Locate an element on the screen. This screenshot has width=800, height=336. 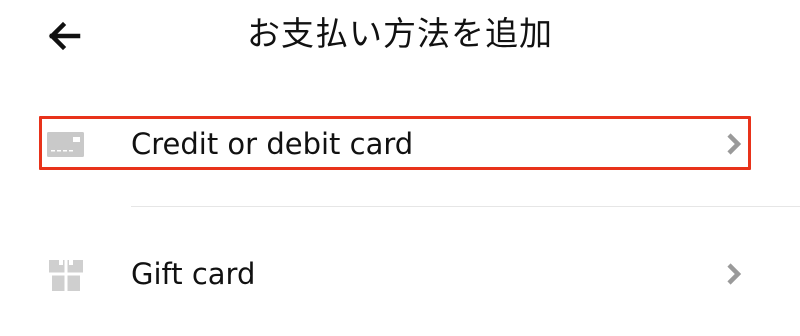
divider is located at coordinates (465, 206).